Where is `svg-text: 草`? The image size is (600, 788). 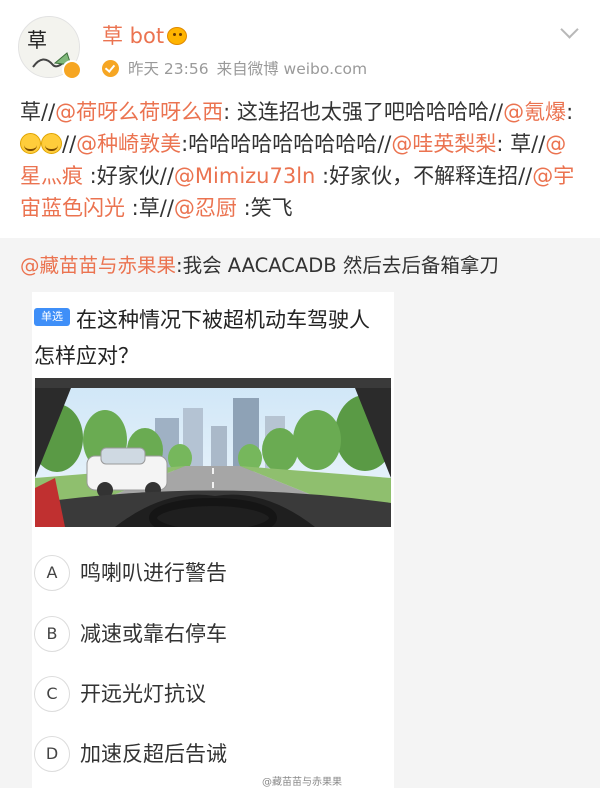
svg-text: 草 is located at coordinates (37, 40).